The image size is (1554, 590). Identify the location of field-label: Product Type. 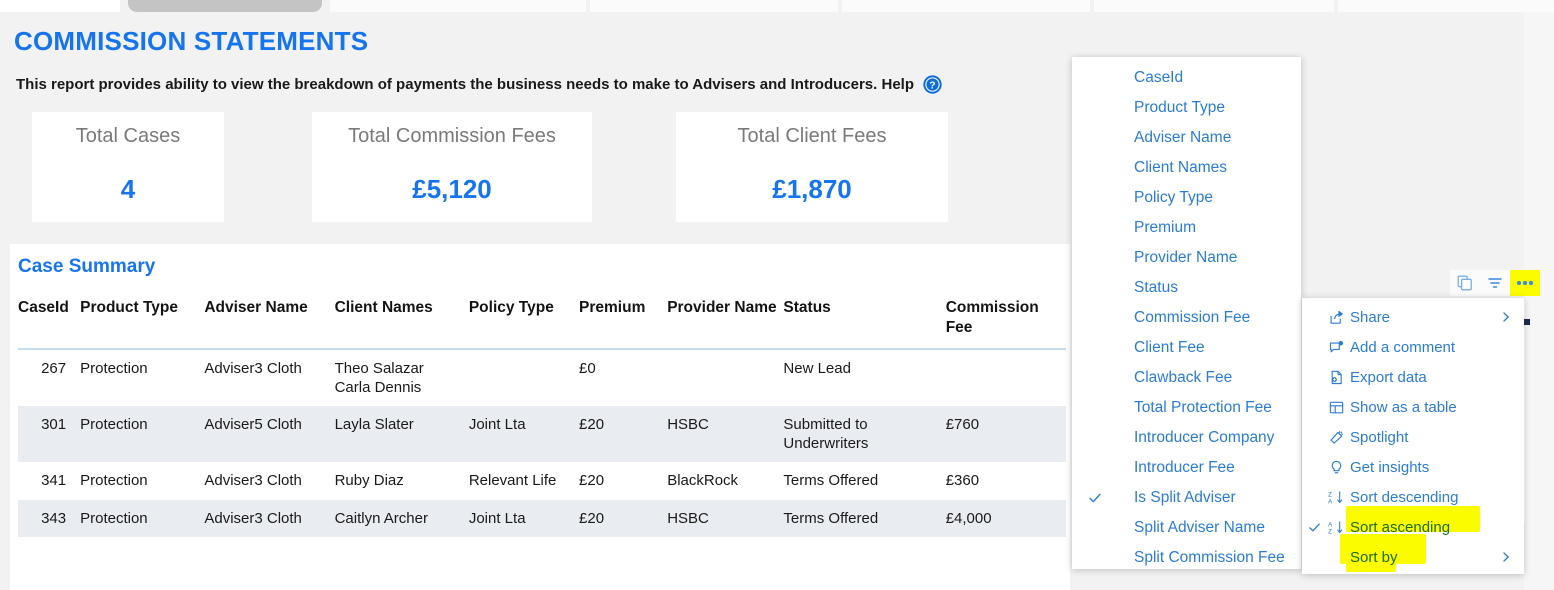
(1180, 107).